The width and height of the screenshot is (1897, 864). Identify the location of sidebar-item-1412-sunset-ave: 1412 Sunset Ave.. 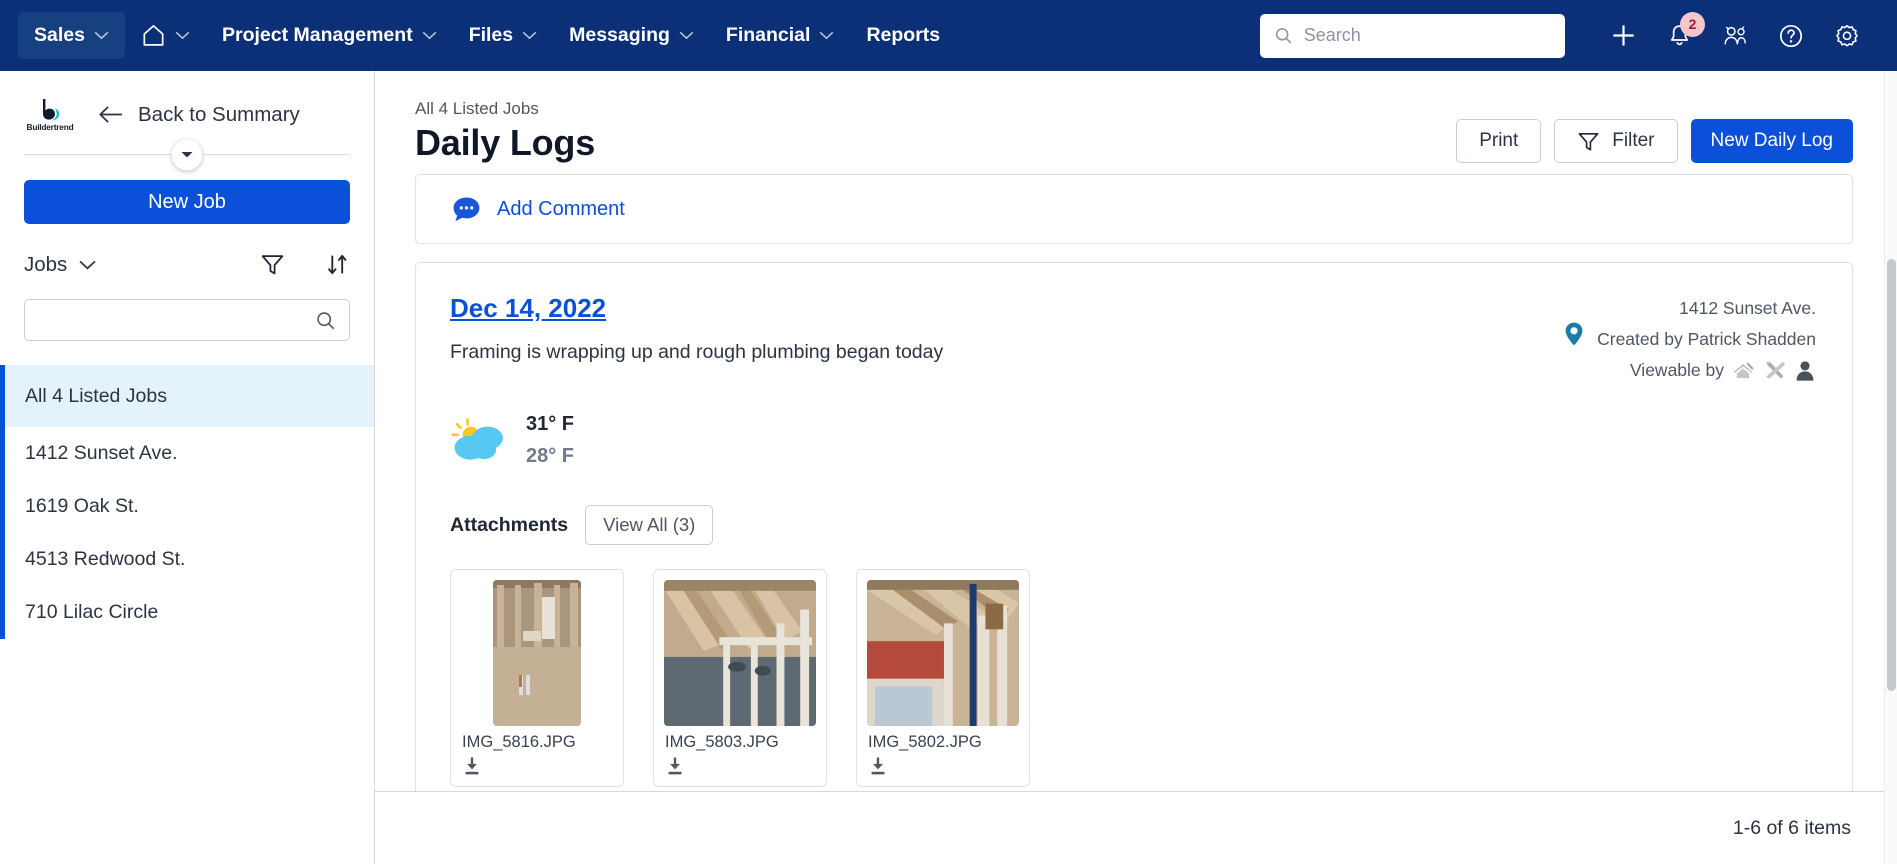
(187, 453).